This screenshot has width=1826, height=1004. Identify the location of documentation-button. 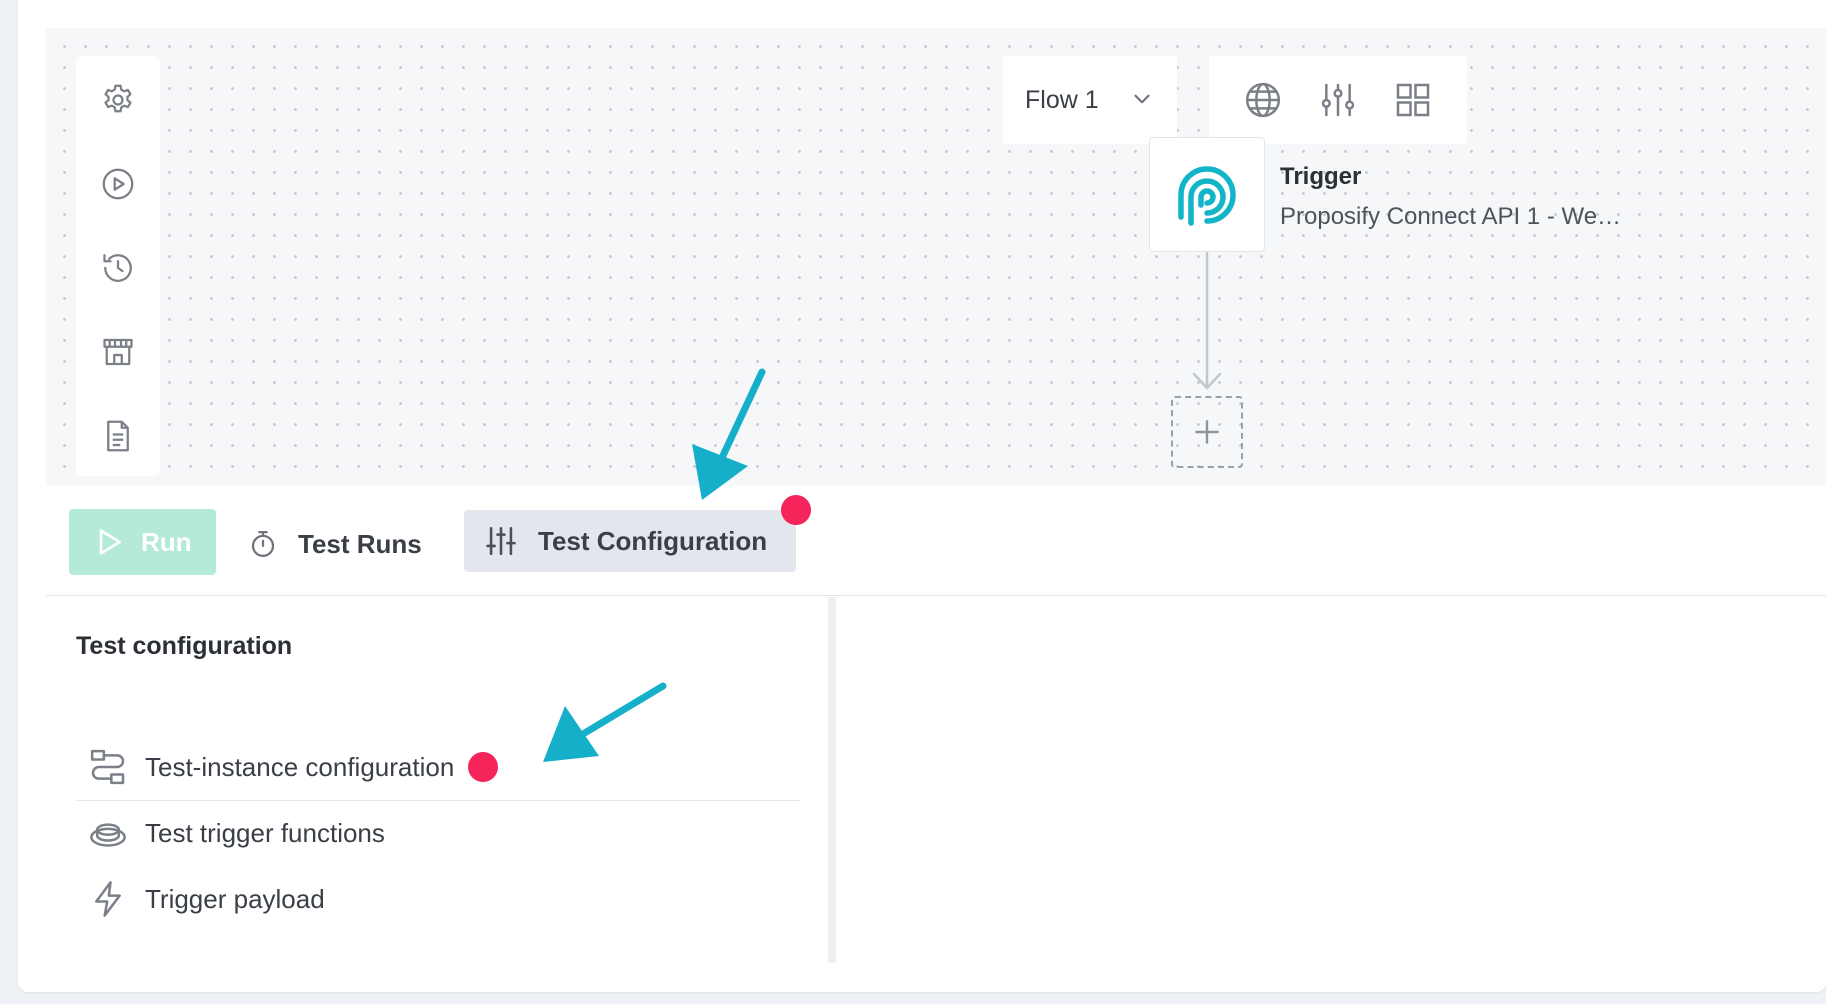
(118, 436).